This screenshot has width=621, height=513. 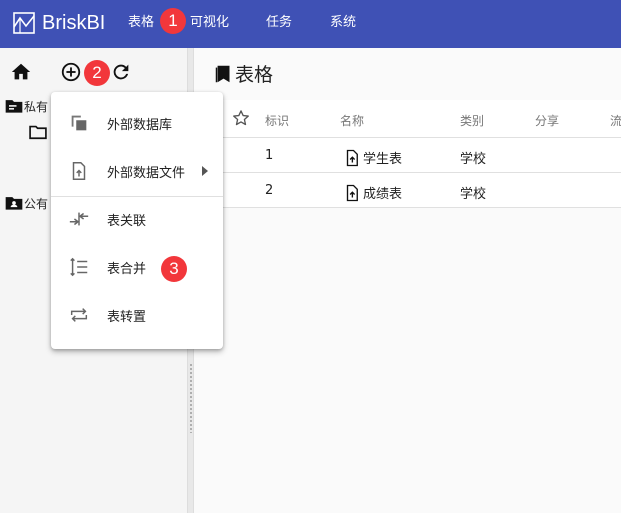 What do you see at coordinates (14, 203) in the screenshot?
I see `folder-shared-icon` at bounding box center [14, 203].